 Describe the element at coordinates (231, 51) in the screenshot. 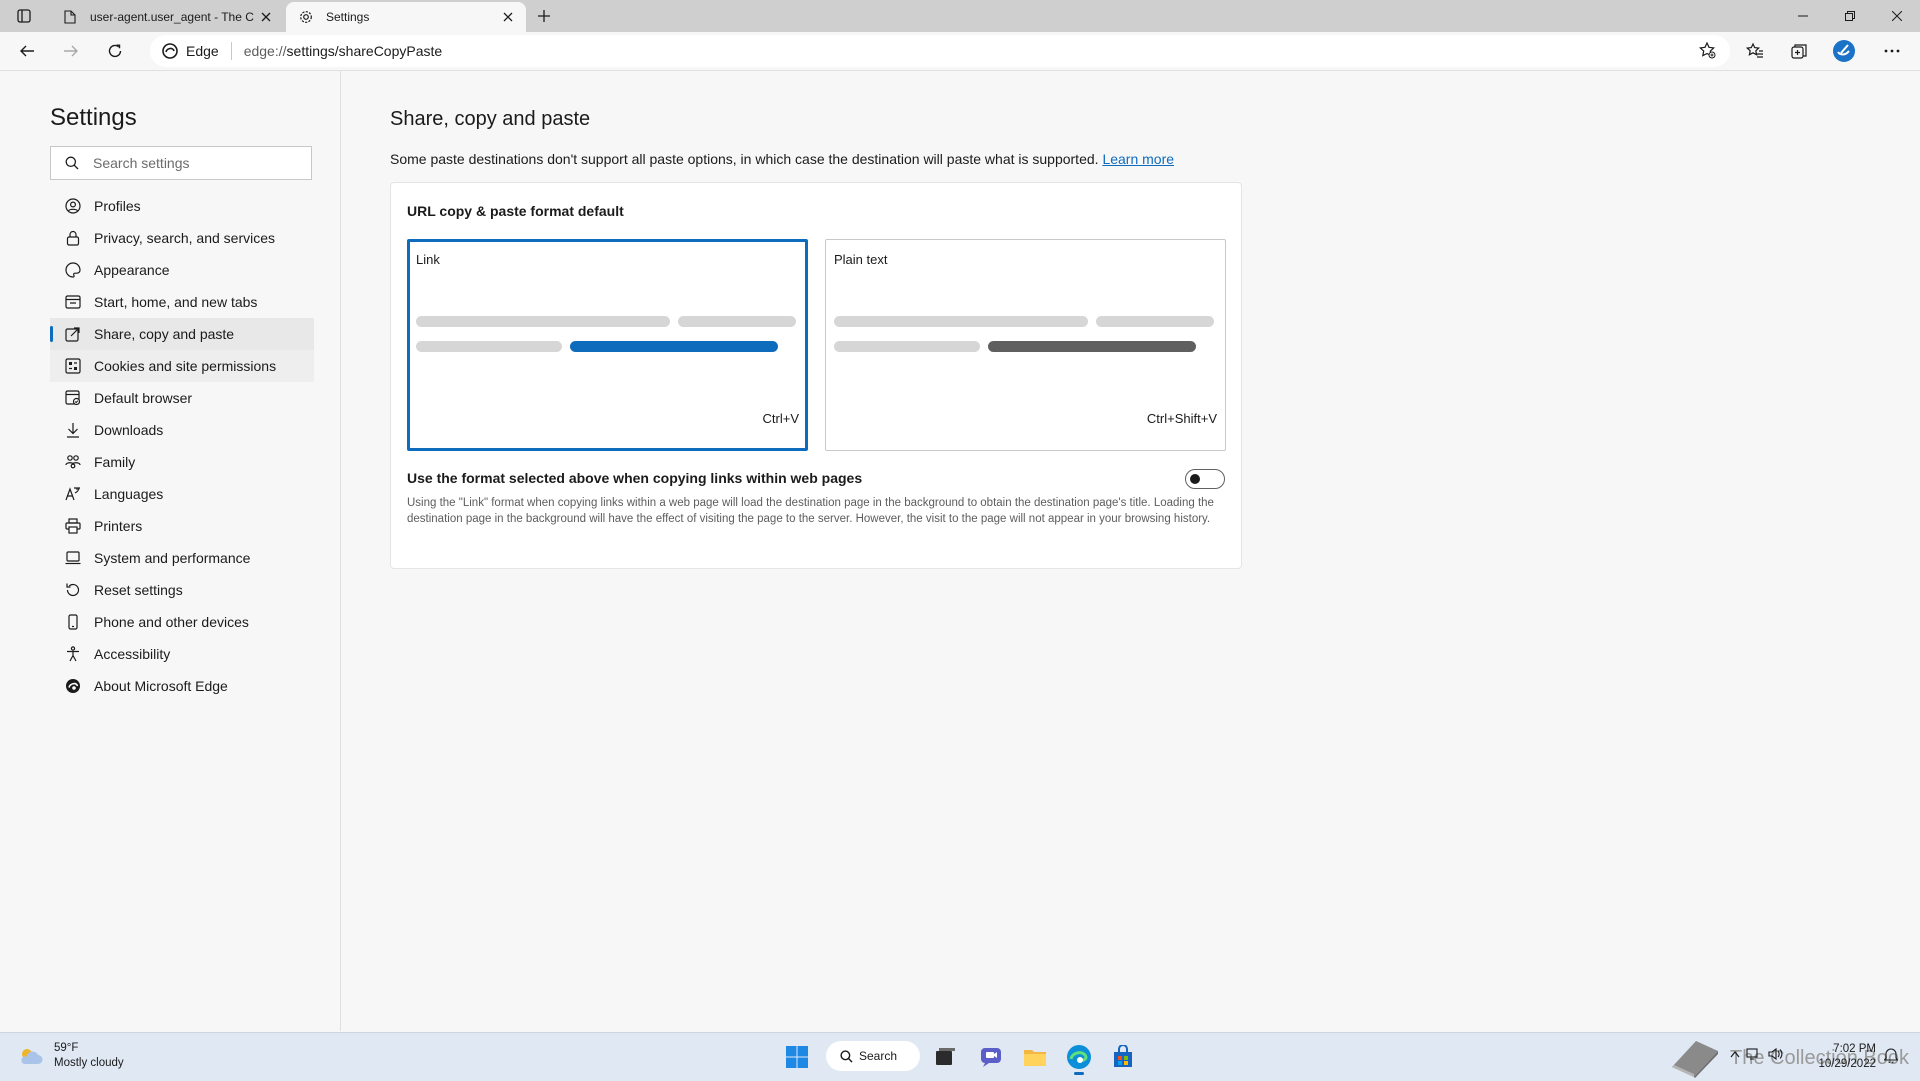

I see `address-separator` at that location.